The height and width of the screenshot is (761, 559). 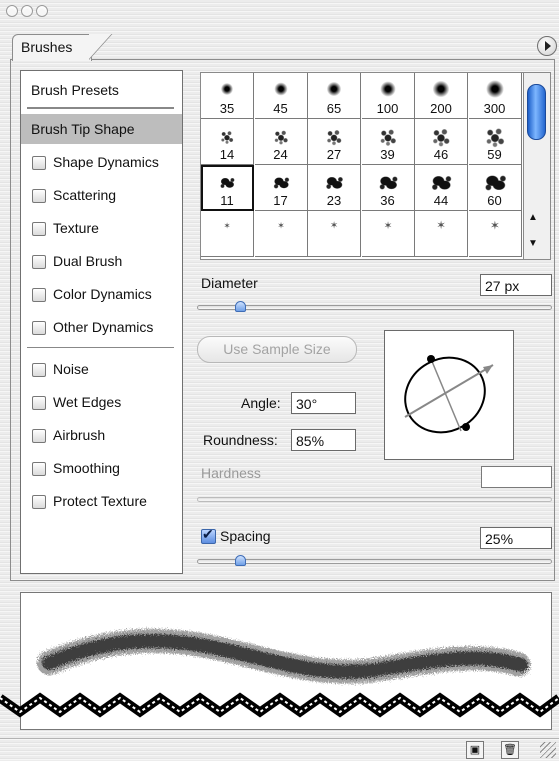 What do you see at coordinates (280, 154) in the screenshot?
I see `brush-size-label: 24` at bounding box center [280, 154].